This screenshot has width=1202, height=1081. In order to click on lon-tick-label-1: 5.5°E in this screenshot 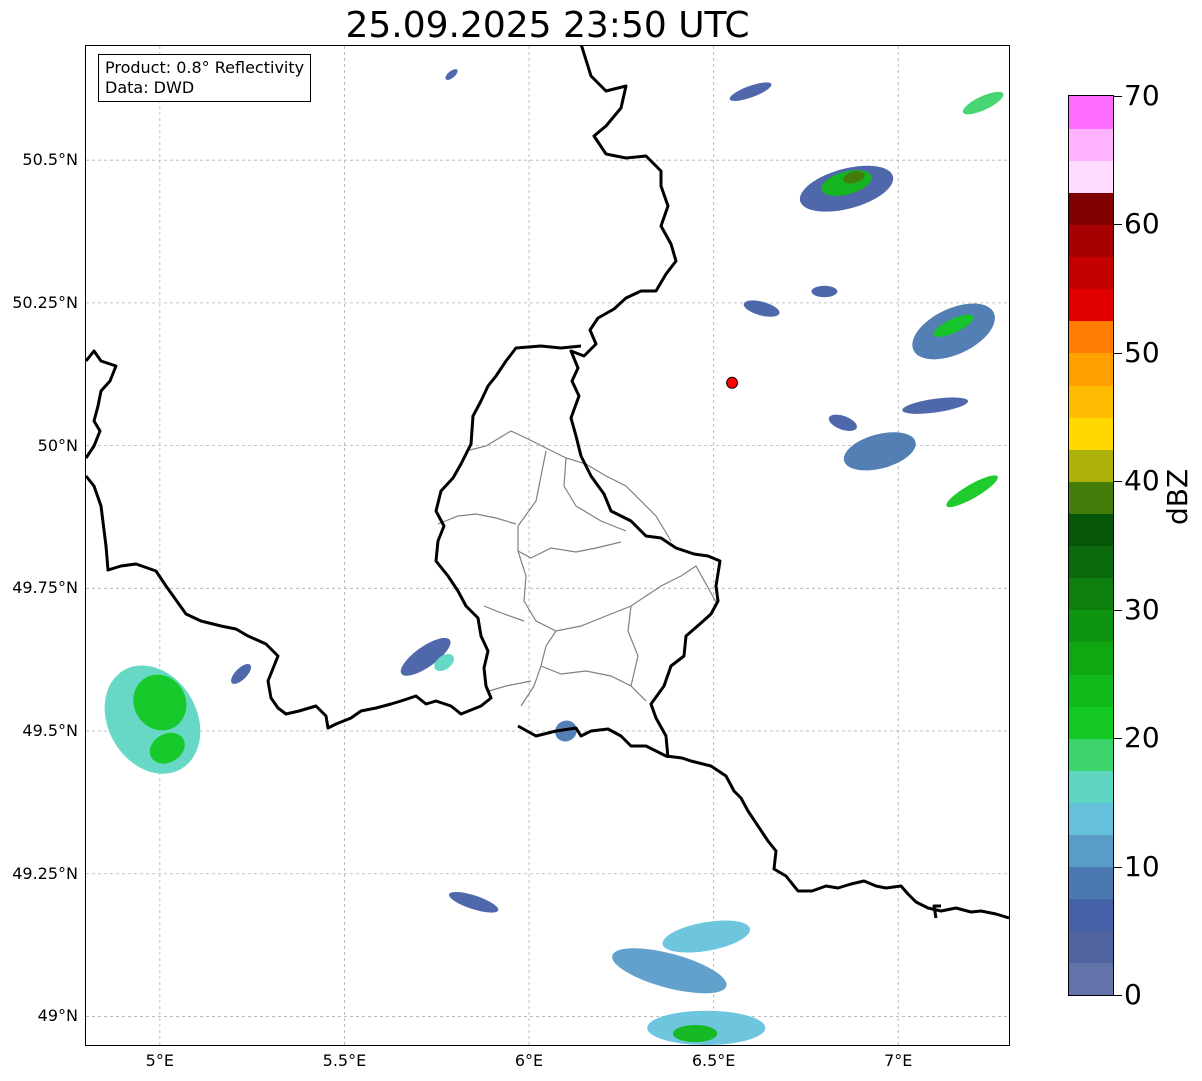, I will do `click(344, 1060)`.